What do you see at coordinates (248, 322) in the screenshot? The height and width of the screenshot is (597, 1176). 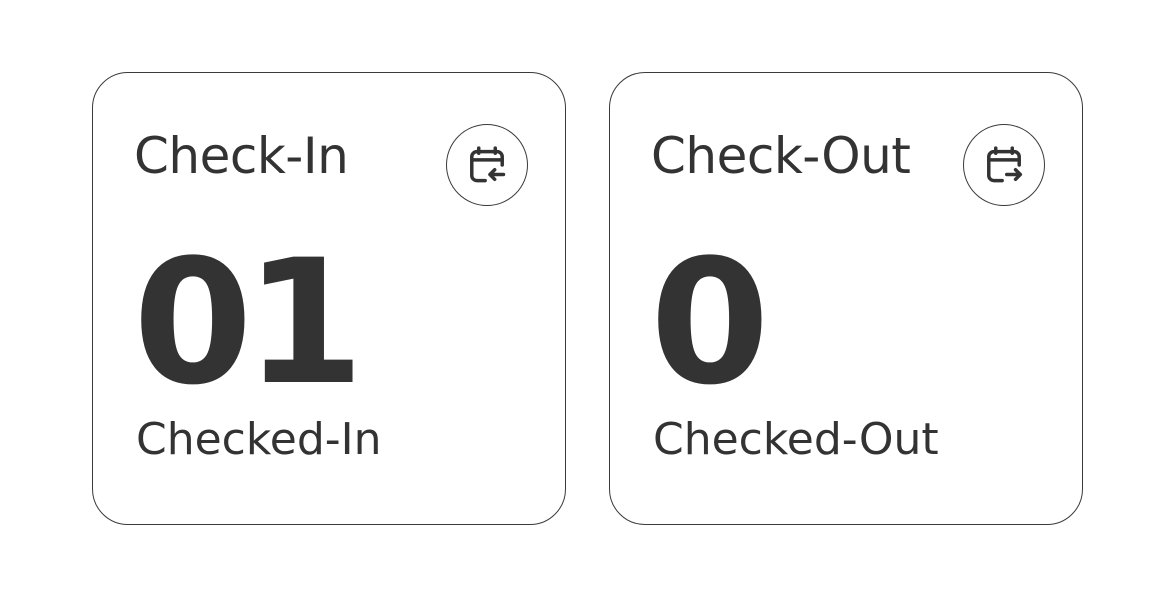 I see `checkin-count: 01` at bounding box center [248, 322].